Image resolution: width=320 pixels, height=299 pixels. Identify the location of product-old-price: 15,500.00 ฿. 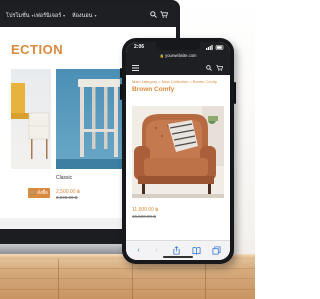
(144, 216).